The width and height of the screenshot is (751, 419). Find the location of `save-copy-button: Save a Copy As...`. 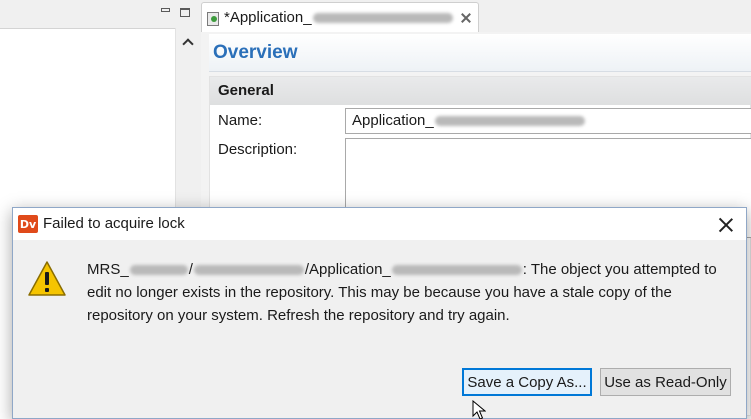

save-copy-button: Save a Copy As... is located at coordinates (527, 382).